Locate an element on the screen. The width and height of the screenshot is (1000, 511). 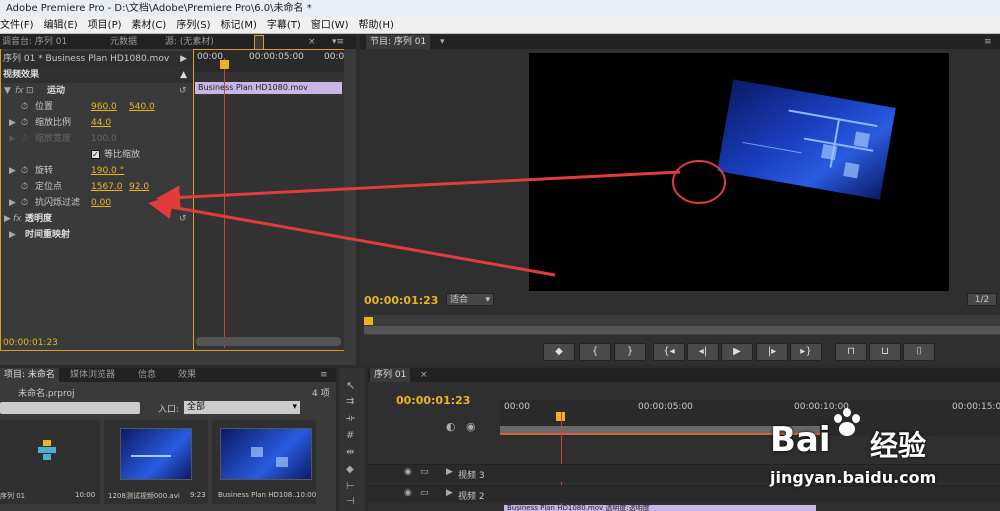
scale-value: 44.0 is located at coordinates (101, 123).